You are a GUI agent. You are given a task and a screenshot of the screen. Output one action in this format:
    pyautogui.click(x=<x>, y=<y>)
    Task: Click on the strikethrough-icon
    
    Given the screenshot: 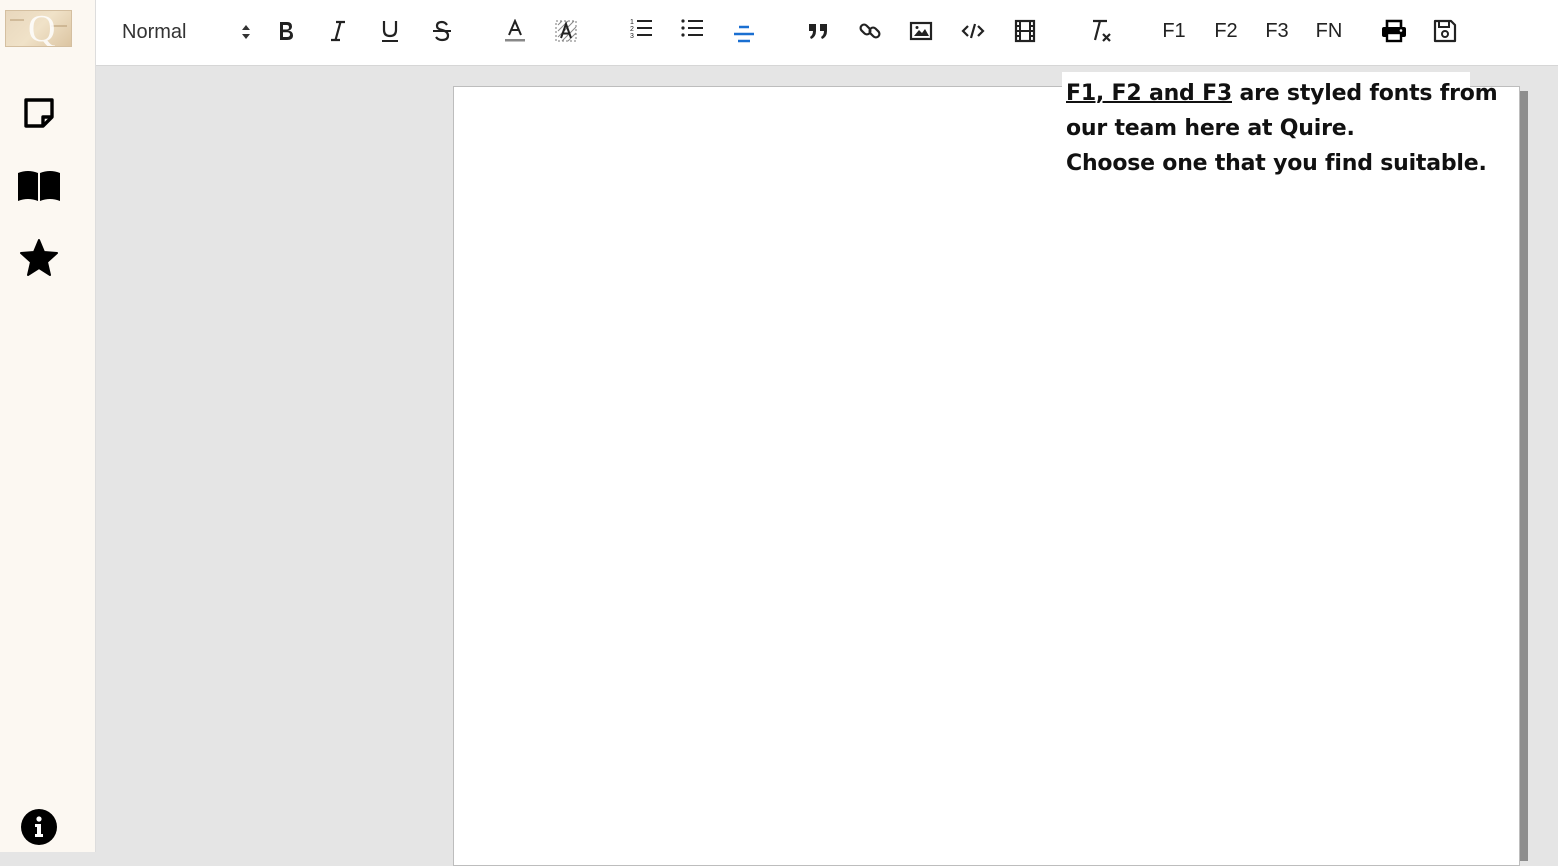 What is the action you would take?
    pyautogui.click(x=442, y=31)
    